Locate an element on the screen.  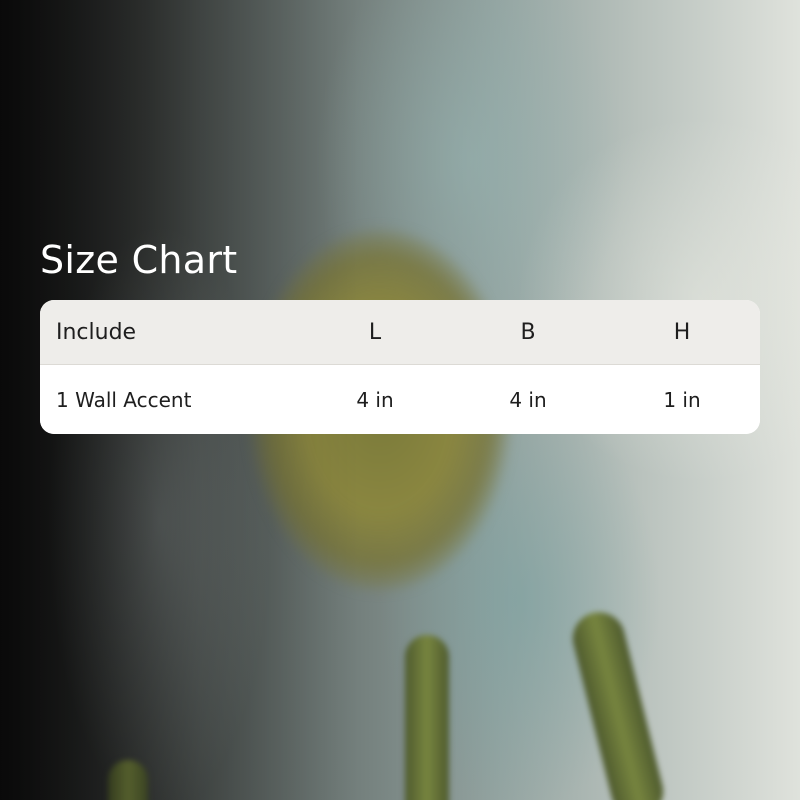
table-row: 1 Wall Accent 4 in 4 in 1 in is located at coordinates (400, 399).